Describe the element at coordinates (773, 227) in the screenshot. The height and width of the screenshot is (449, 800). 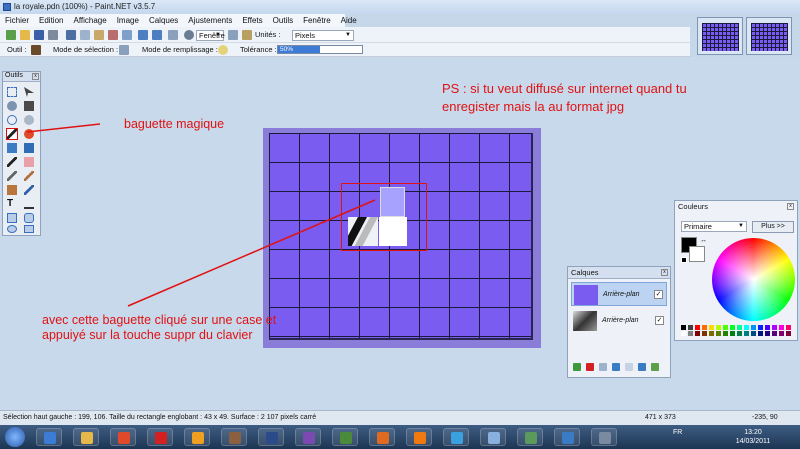
I see `more-colors-button: Plus >>` at that location.